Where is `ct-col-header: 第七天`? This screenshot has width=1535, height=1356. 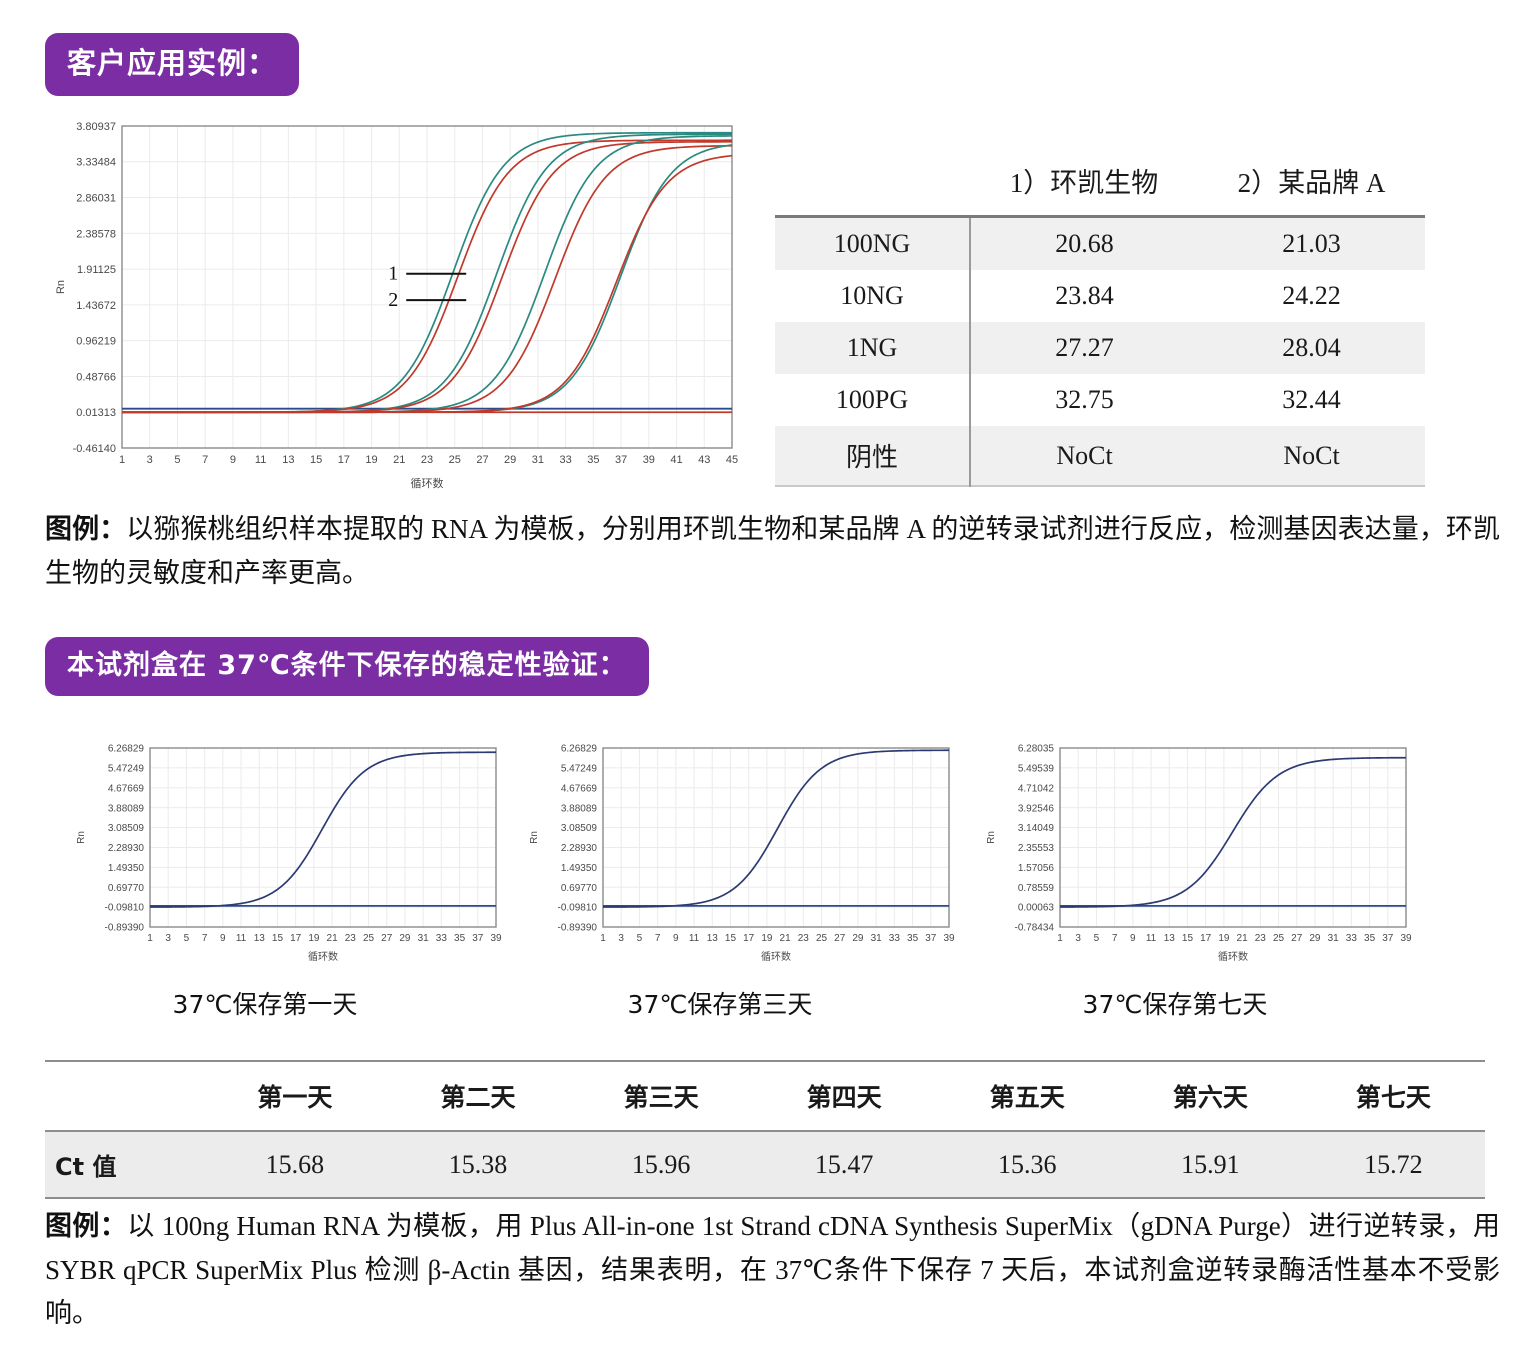
ct-col-header: 第七天 is located at coordinates (1393, 1097).